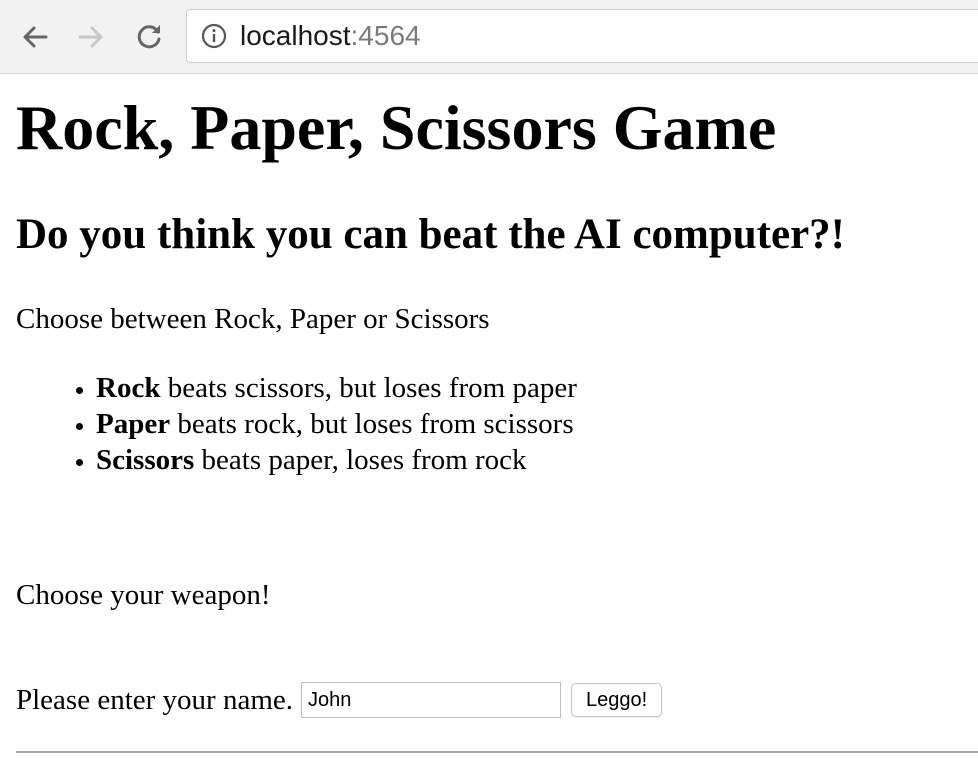 This screenshot has height=758, width=978. I want to click on reload-icon, so click(149, 37).